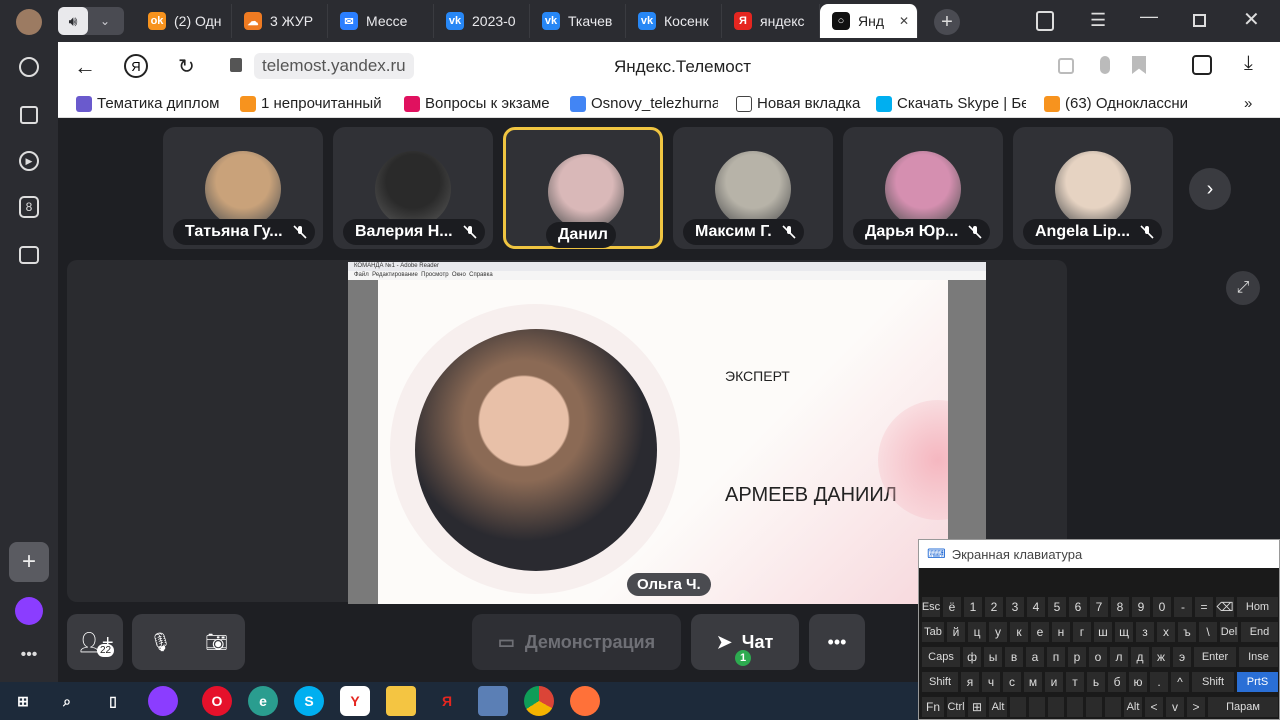 The width and height of the screenshot is (1280, 720). I want to click on osk-key: д, so click(1140, 657).